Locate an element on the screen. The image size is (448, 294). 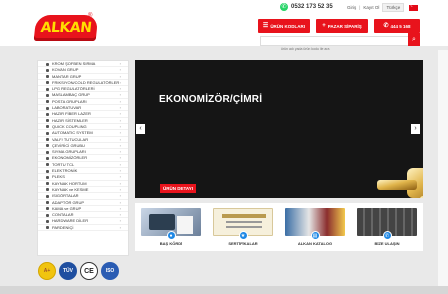
page-scroll-area is located at coordinates (443, 168).